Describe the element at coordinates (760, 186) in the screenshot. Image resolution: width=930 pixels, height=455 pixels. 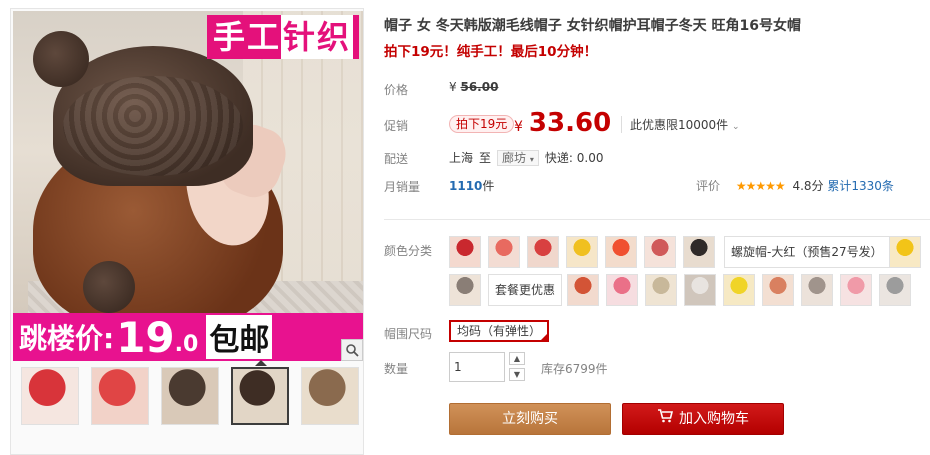
I see `rating-stars-icon: ★★★★★` at that location.